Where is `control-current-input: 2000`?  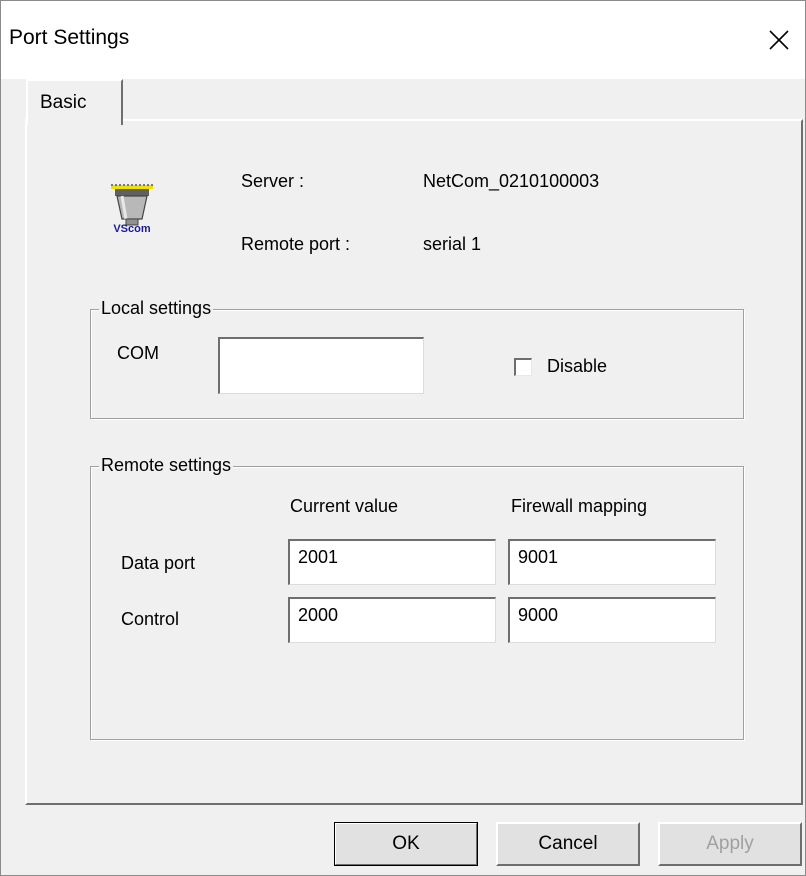 control-current-input: 2000 is located at coordinates (392, 620).